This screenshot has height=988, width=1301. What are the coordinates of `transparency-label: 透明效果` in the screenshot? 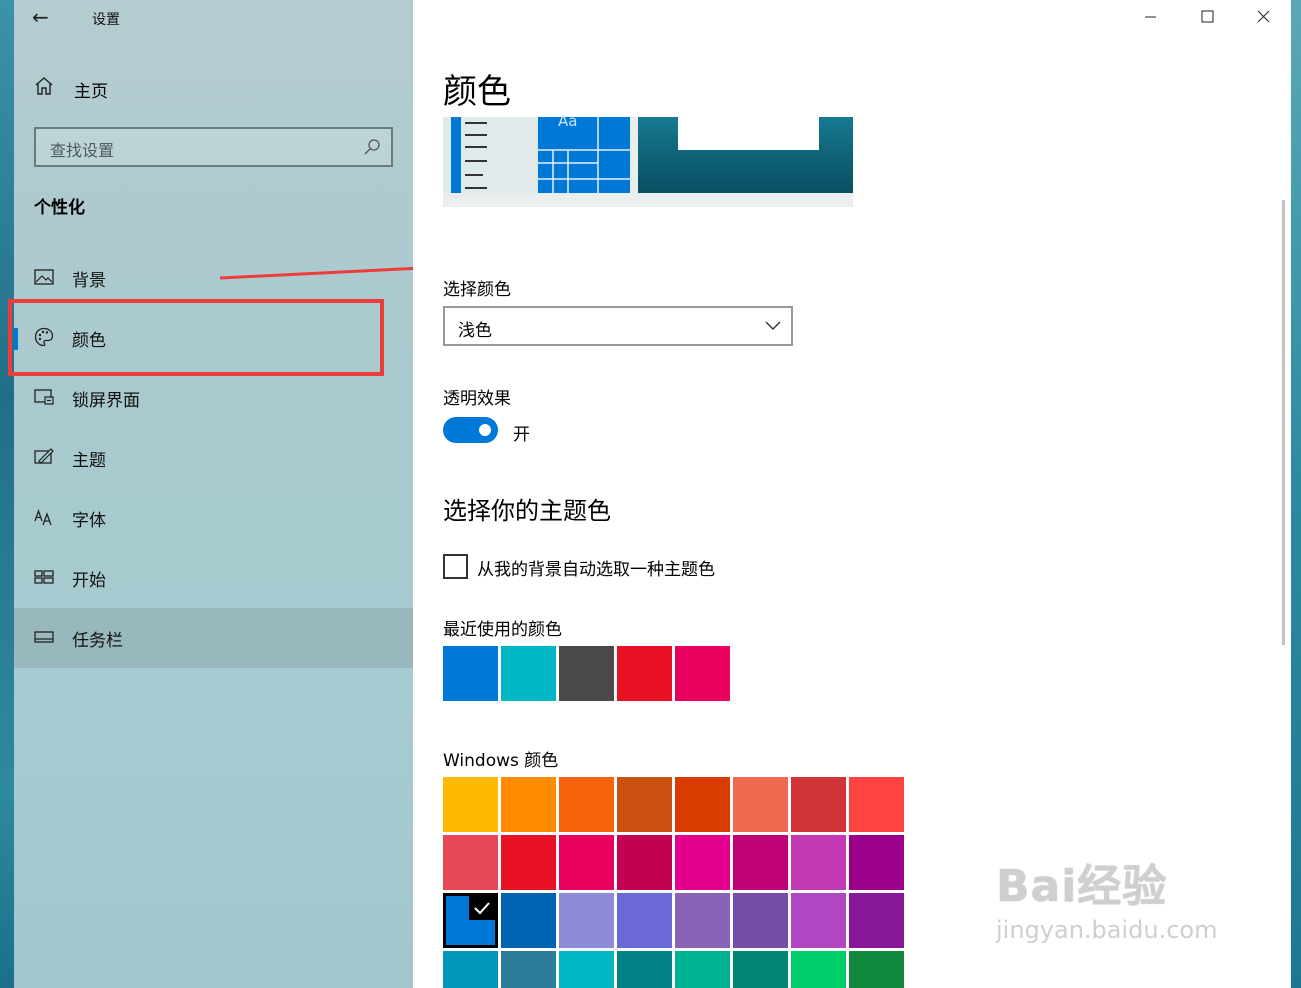 It's located at (477, 399).